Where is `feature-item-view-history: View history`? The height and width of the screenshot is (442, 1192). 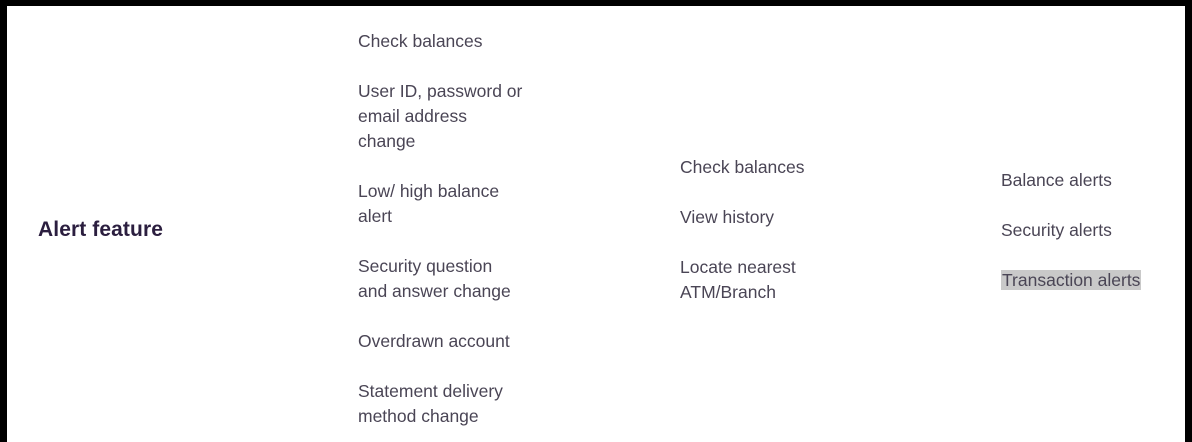 feature-item-view-history: View history is located at coordinates (795, 217).